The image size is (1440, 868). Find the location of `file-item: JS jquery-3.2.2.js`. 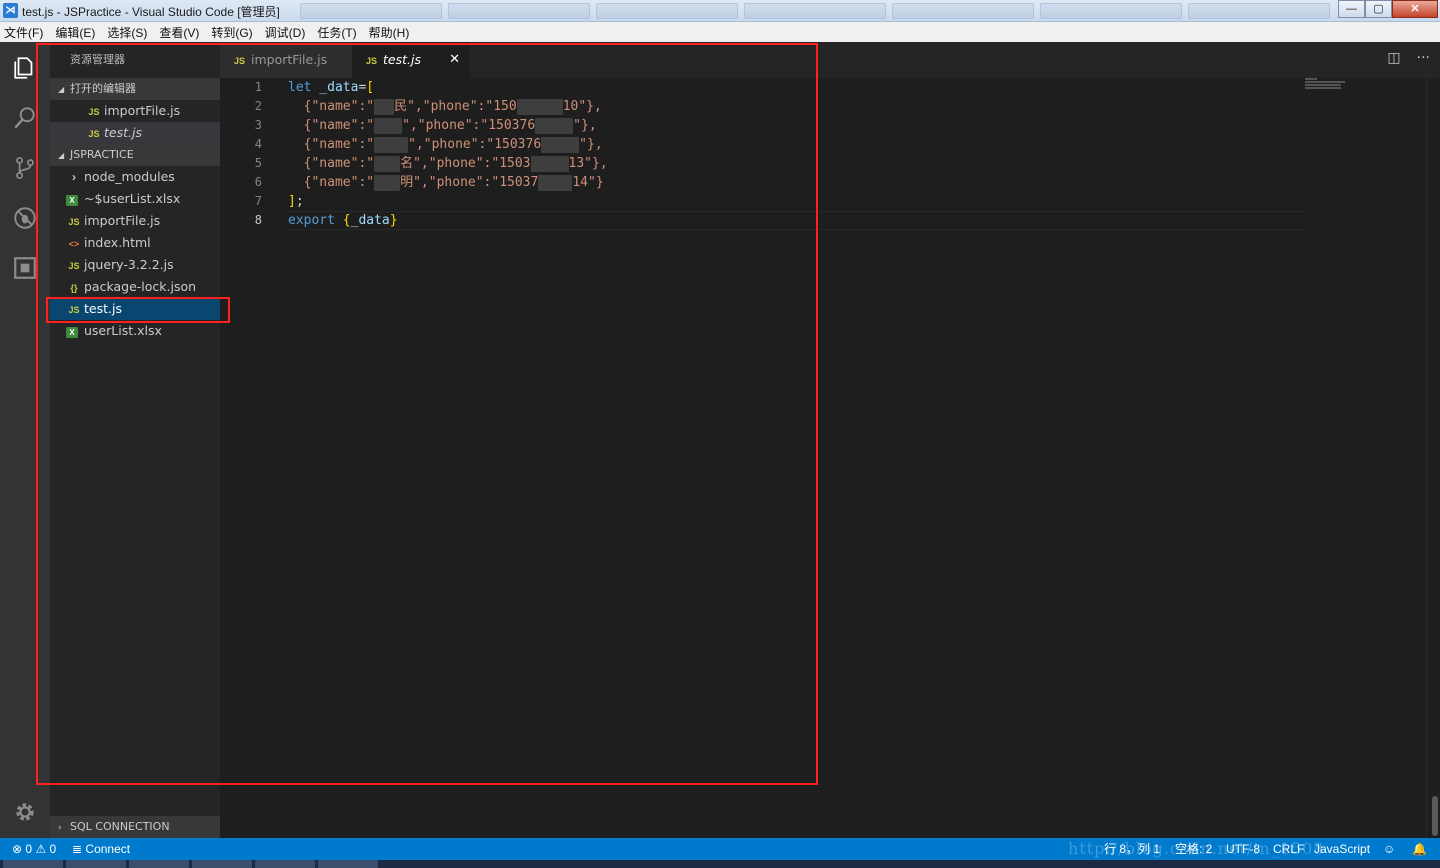

file-item: JS jquery-3.2.2.js is located at coordinates (135, 265).